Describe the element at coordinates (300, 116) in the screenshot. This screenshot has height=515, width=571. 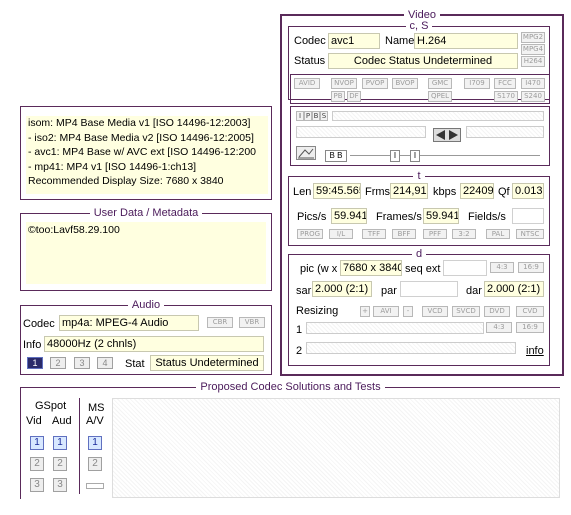
I see `frame-type-i: I` at that location.